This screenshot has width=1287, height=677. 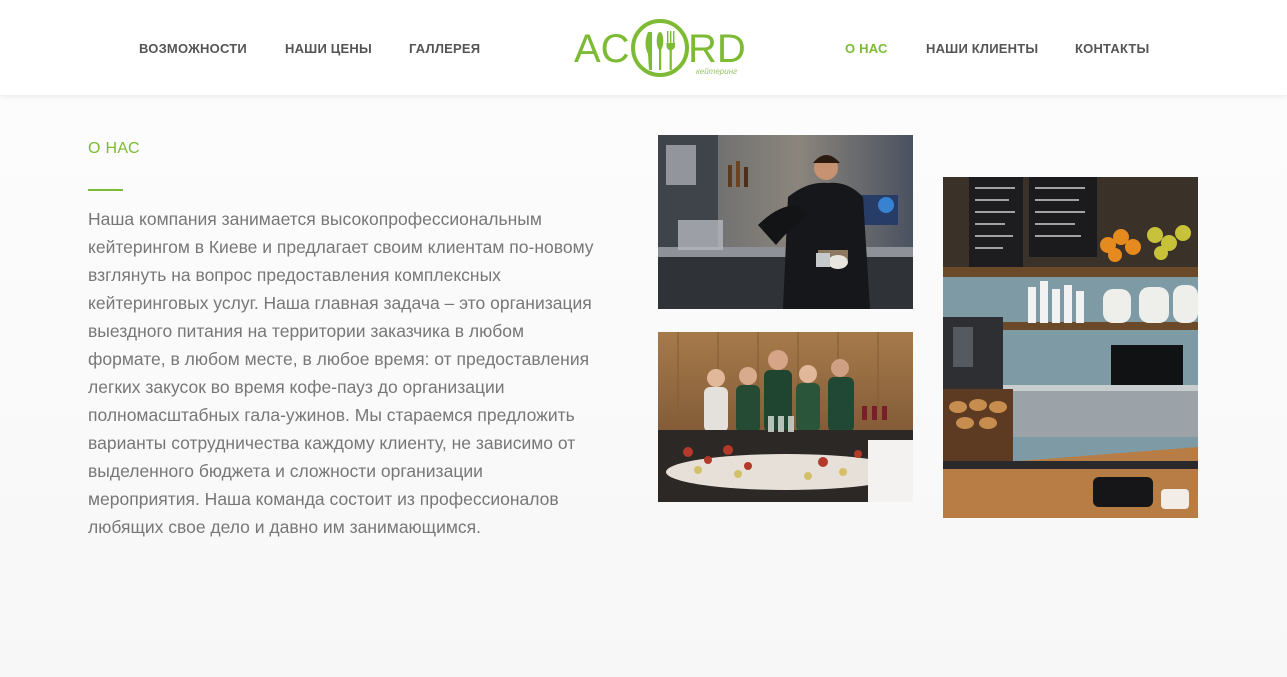 I want to click on team-photo, so click(x=785, y=417).